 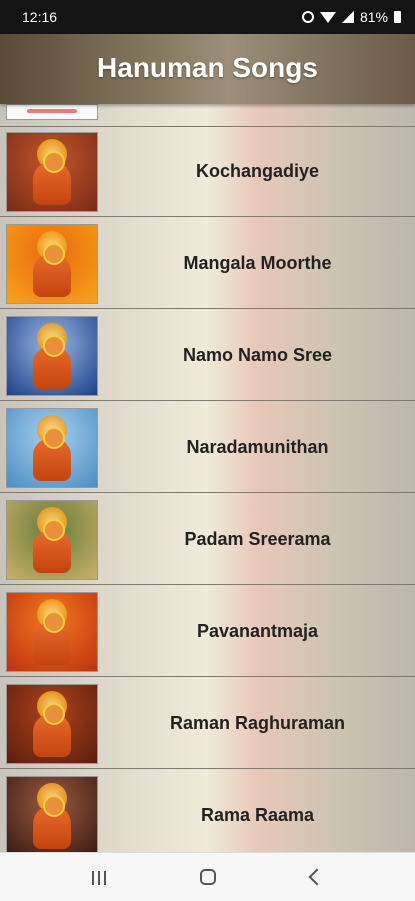 I want to click on list-item-partial, so click(x=207, y=115).